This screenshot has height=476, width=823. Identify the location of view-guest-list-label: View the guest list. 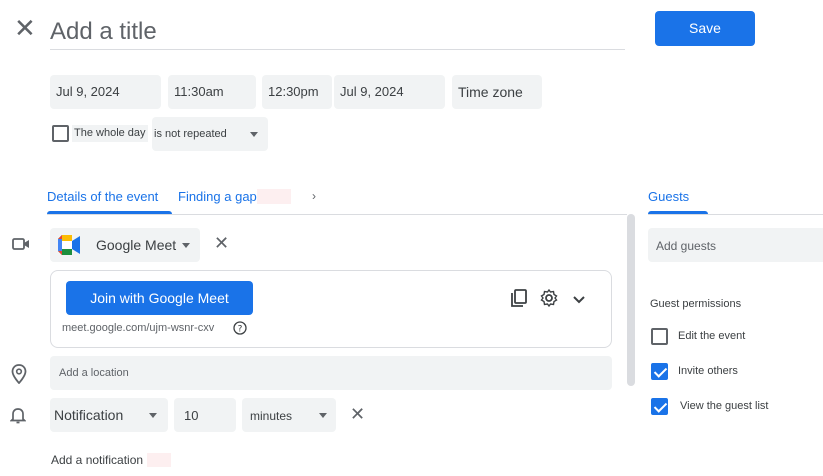
(724, 406).